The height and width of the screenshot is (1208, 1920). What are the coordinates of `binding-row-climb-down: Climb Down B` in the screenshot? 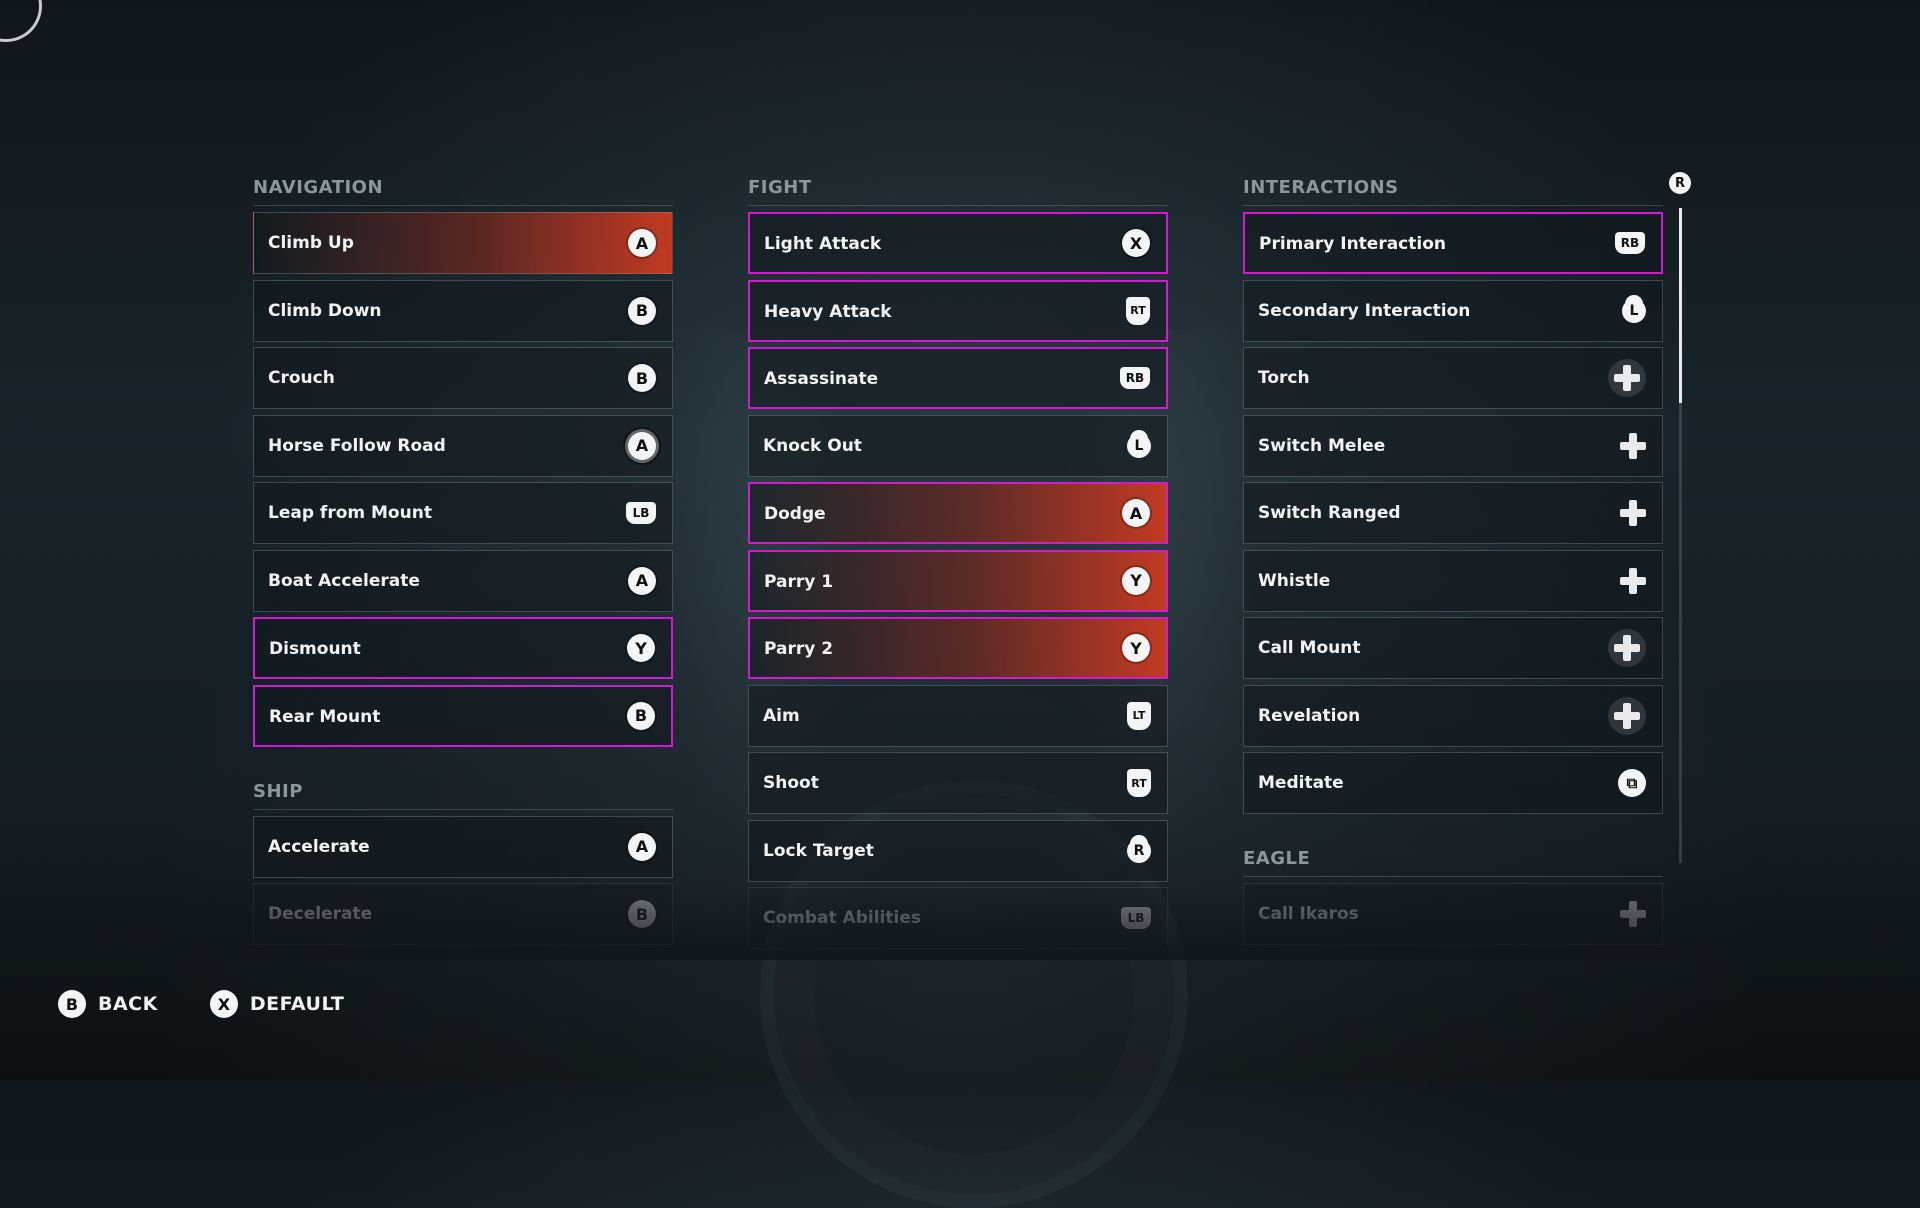 It's located at (463, 310).